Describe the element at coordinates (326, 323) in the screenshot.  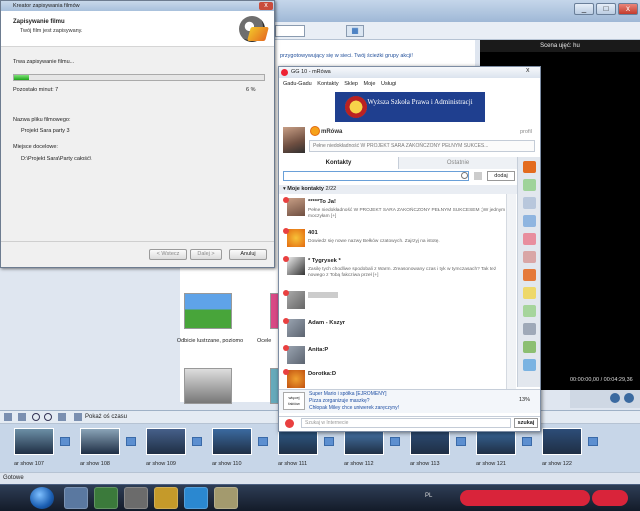
I see `contact-name: Adam - Kszyr` at that location.